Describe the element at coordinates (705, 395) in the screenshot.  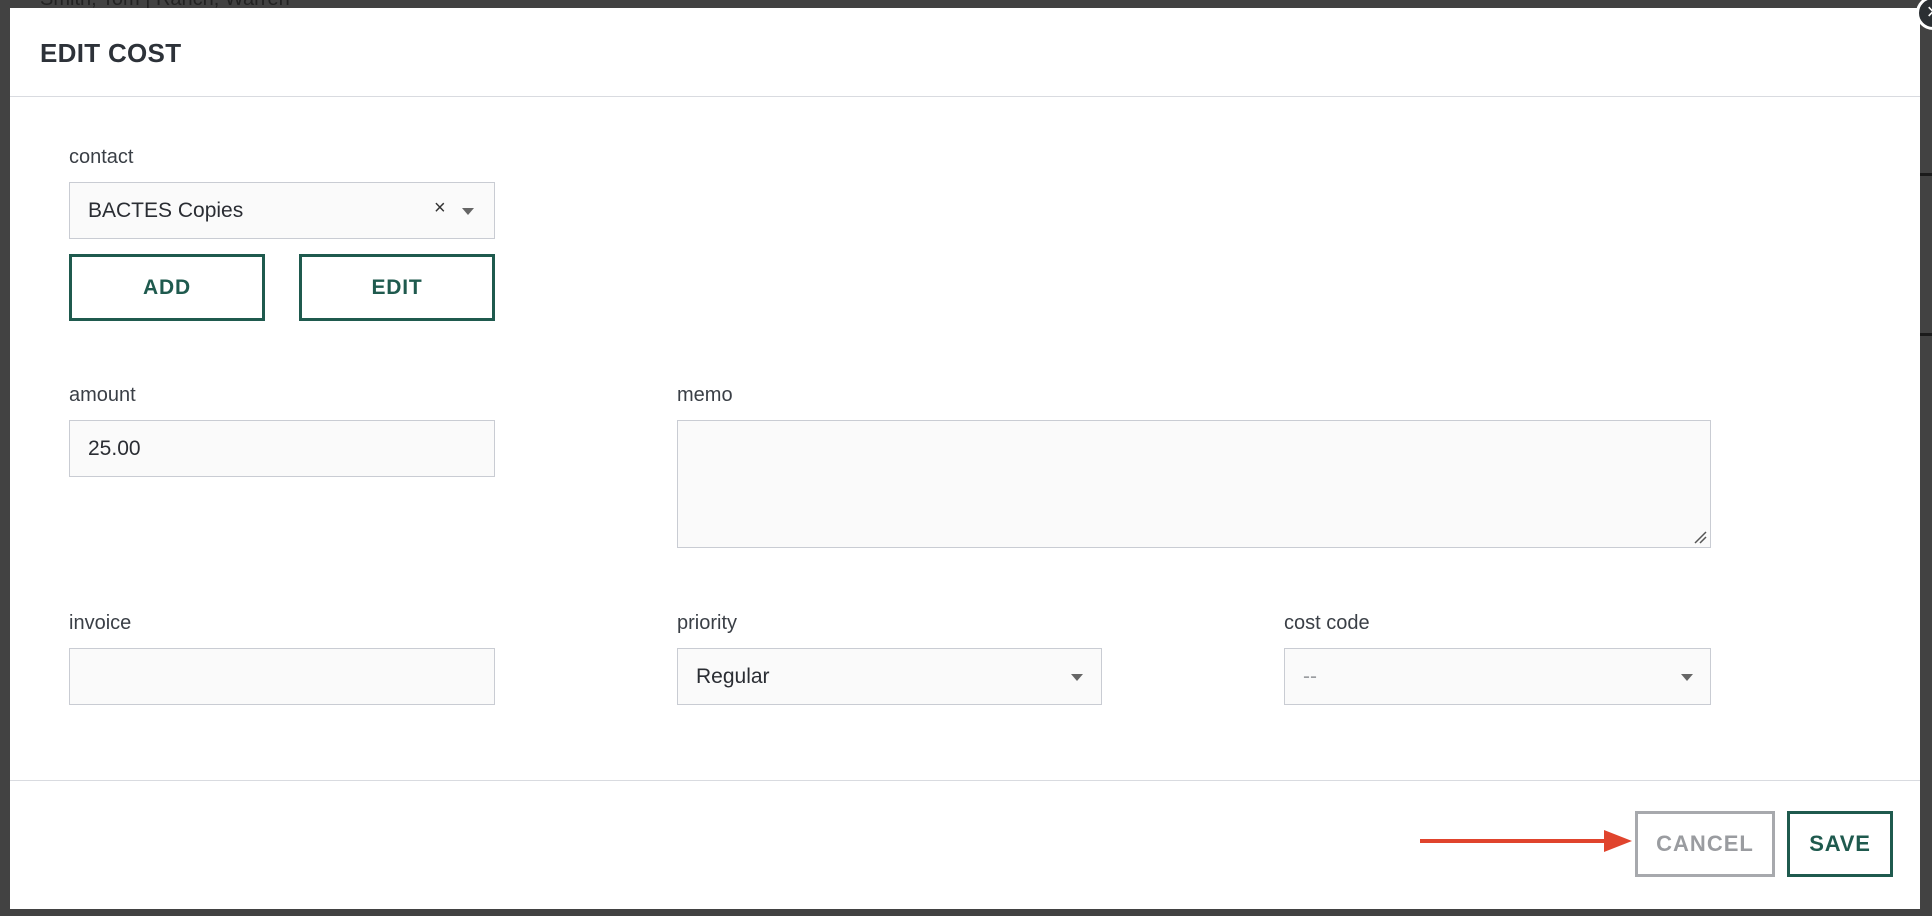
I see `memo-label: memo` at that location.